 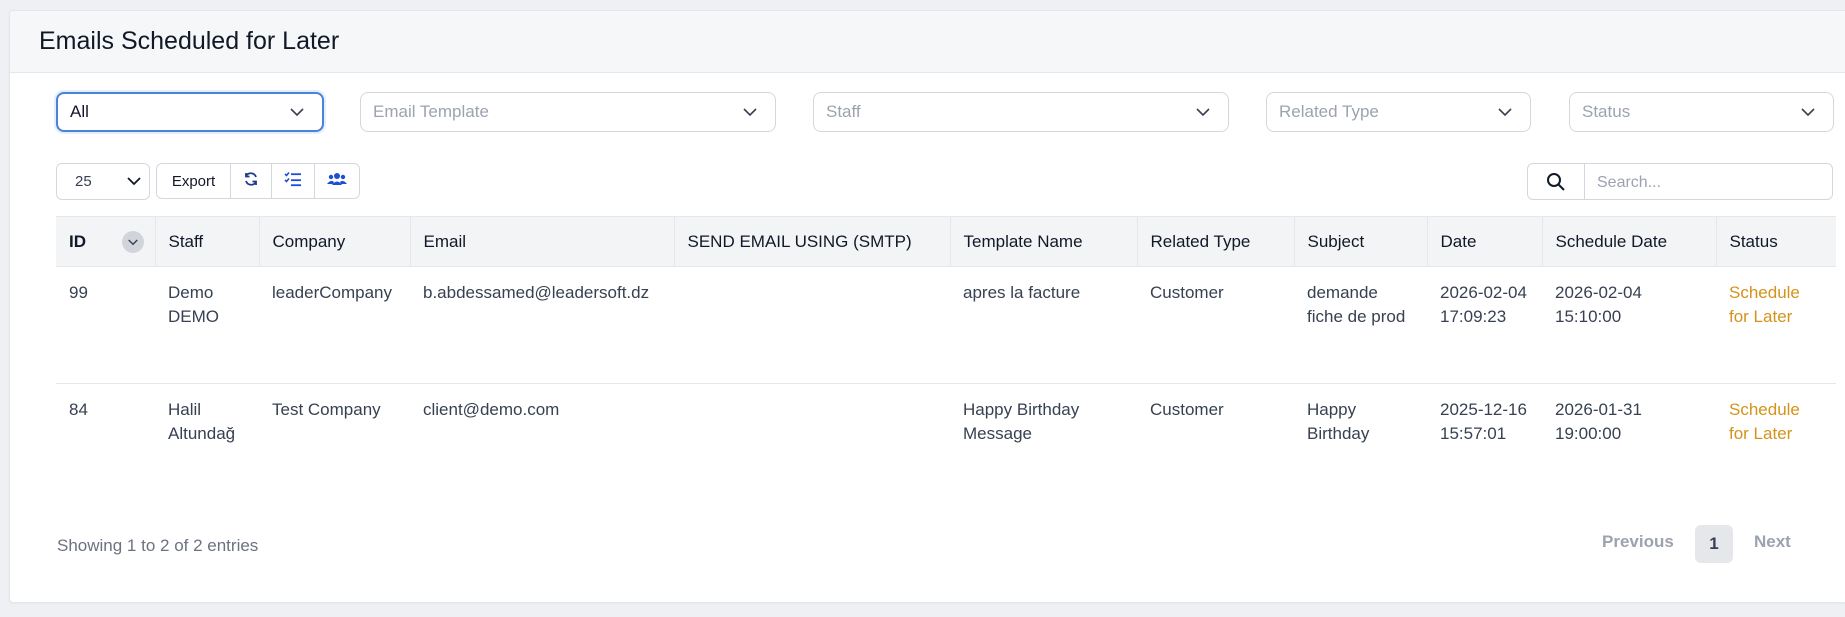 What do you see at coordinates (1338, 421) in the screenshot?
I see `cell-subject: Happy Birthday` at bounding box center [1338, 421].